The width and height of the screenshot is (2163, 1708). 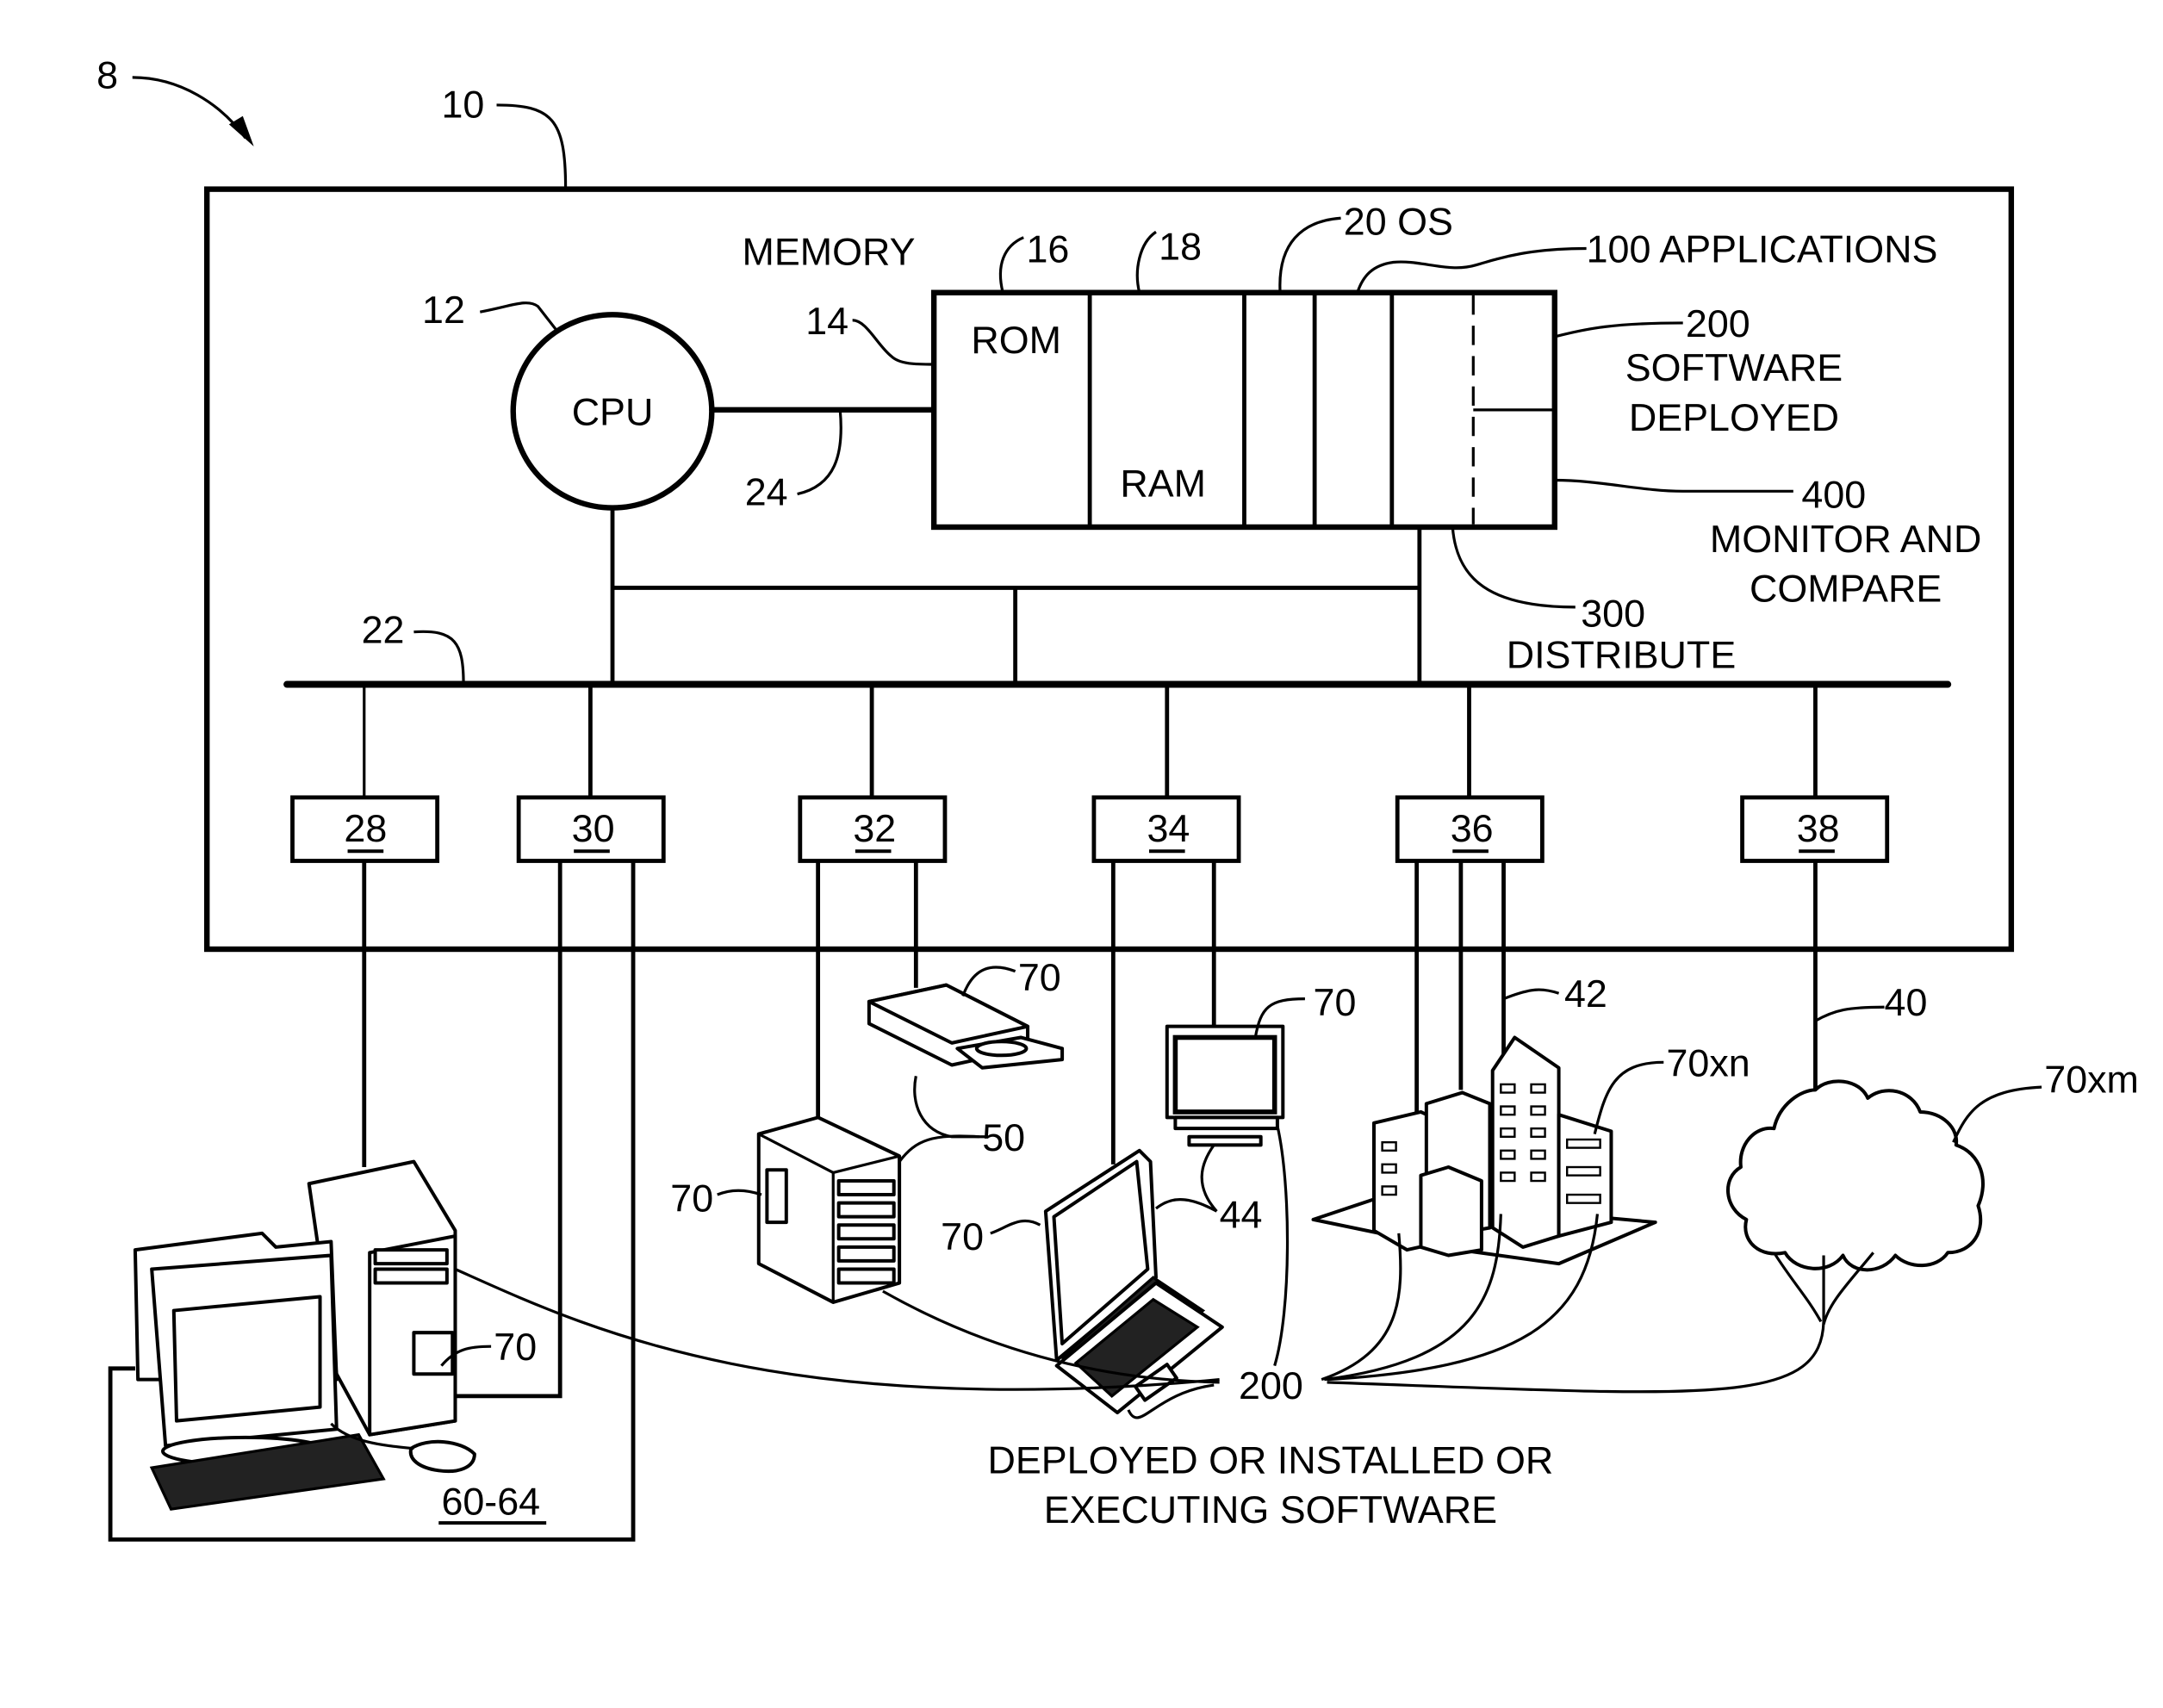 What do you see at coordinates (1818, 828) in the screenshot?
I see `svg-text: 38` at bounding box center [1818, 828].